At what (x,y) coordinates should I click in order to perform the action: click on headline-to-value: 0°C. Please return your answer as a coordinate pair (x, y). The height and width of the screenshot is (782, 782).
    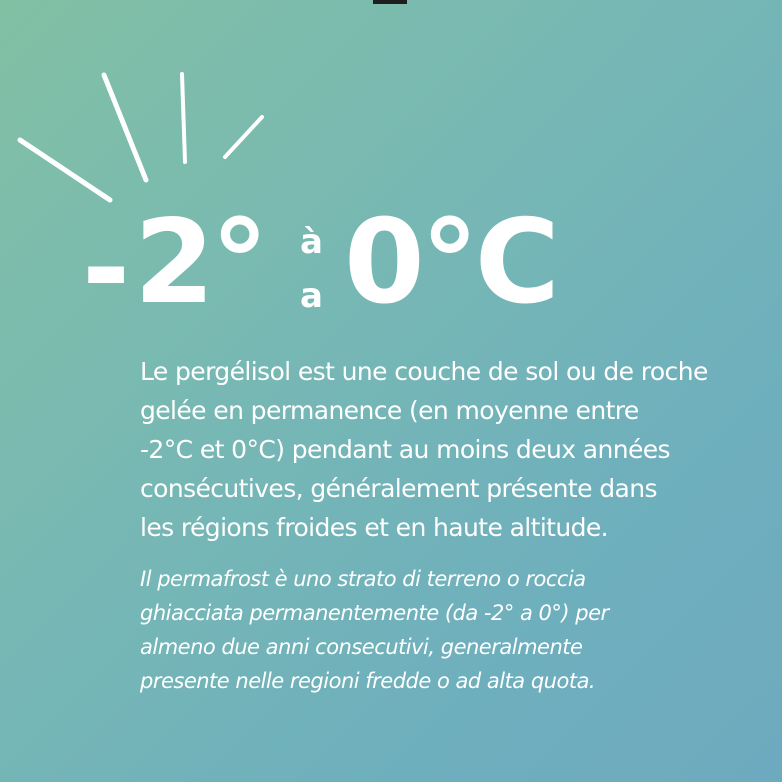
    Looking at the image, I should click on (452, 262).